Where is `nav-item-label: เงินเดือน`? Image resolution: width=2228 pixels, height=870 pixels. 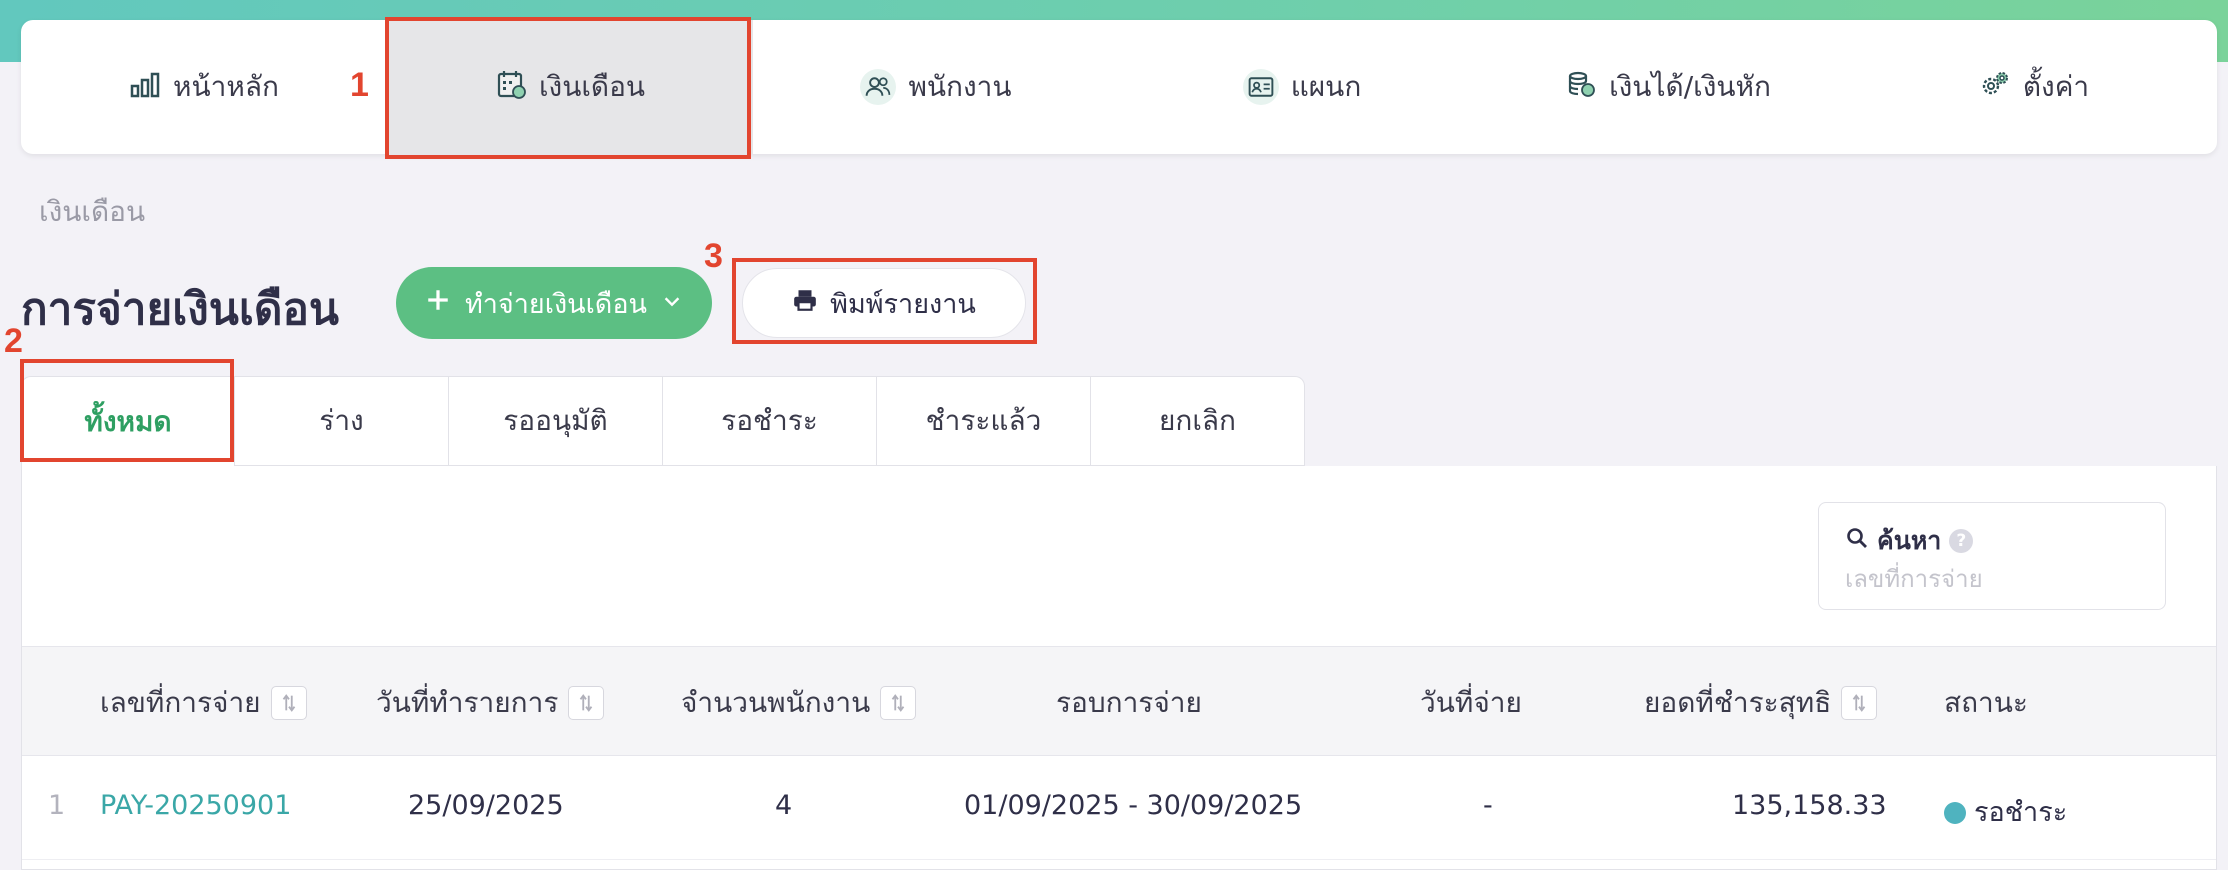
nav-item-label: เงินเดือน is located at coordinates (592, 86).